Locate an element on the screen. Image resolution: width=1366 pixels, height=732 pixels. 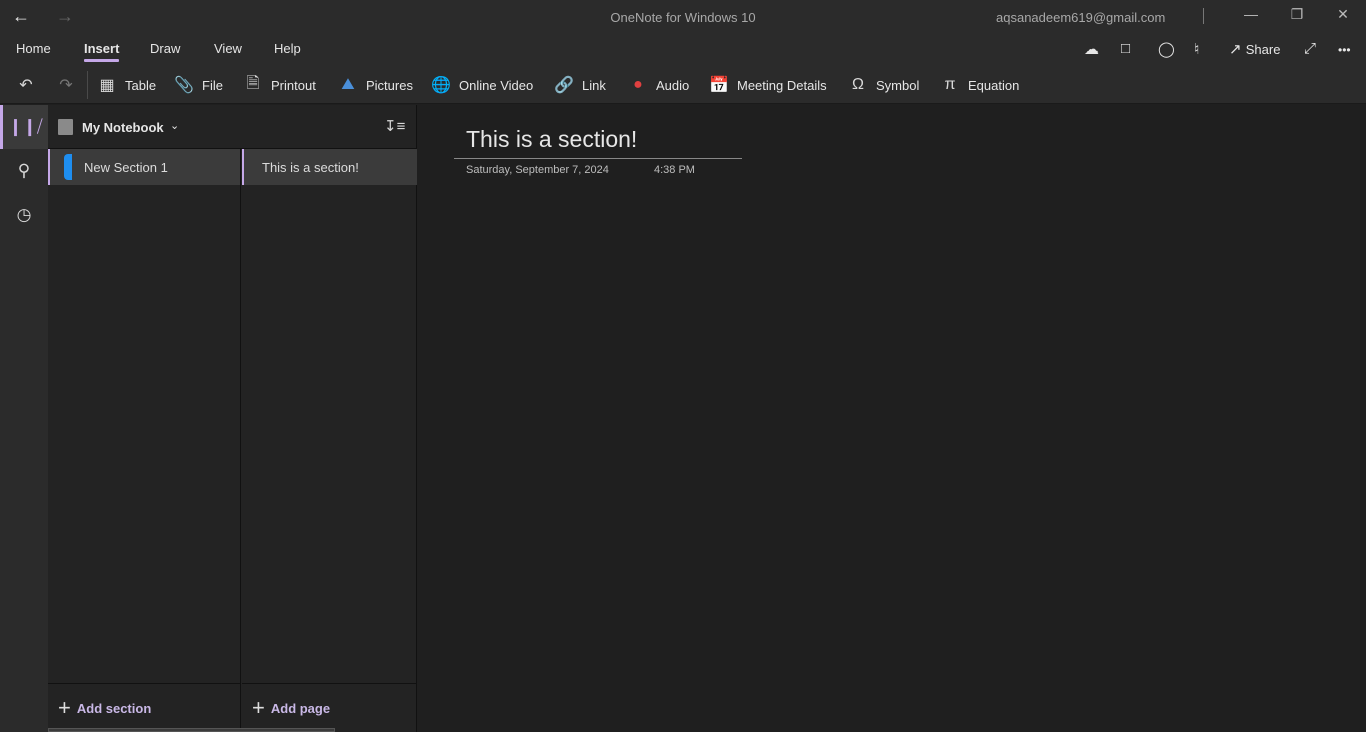
rail-notebooks-button: ❙❙⧸ is located at coordinates (24, 127).